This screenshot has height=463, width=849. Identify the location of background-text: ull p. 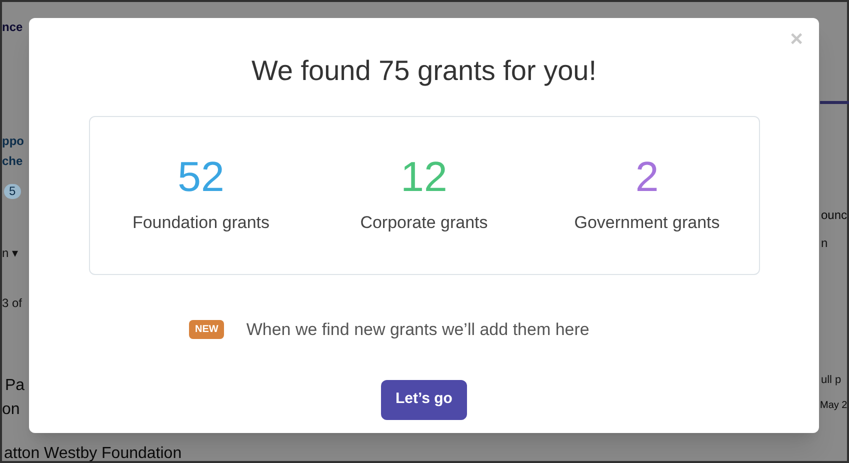
(831, 381).